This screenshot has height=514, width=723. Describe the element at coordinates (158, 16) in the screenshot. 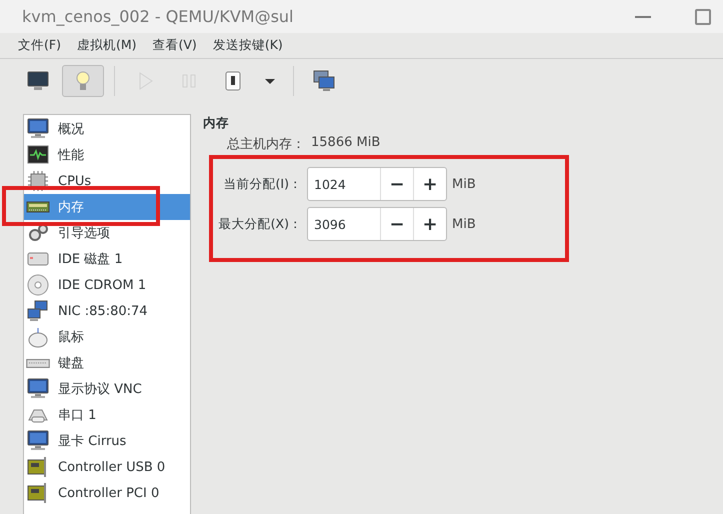

I see `window-title: kvm_cenos_002 - QEMU/KVM@sul` at that location.